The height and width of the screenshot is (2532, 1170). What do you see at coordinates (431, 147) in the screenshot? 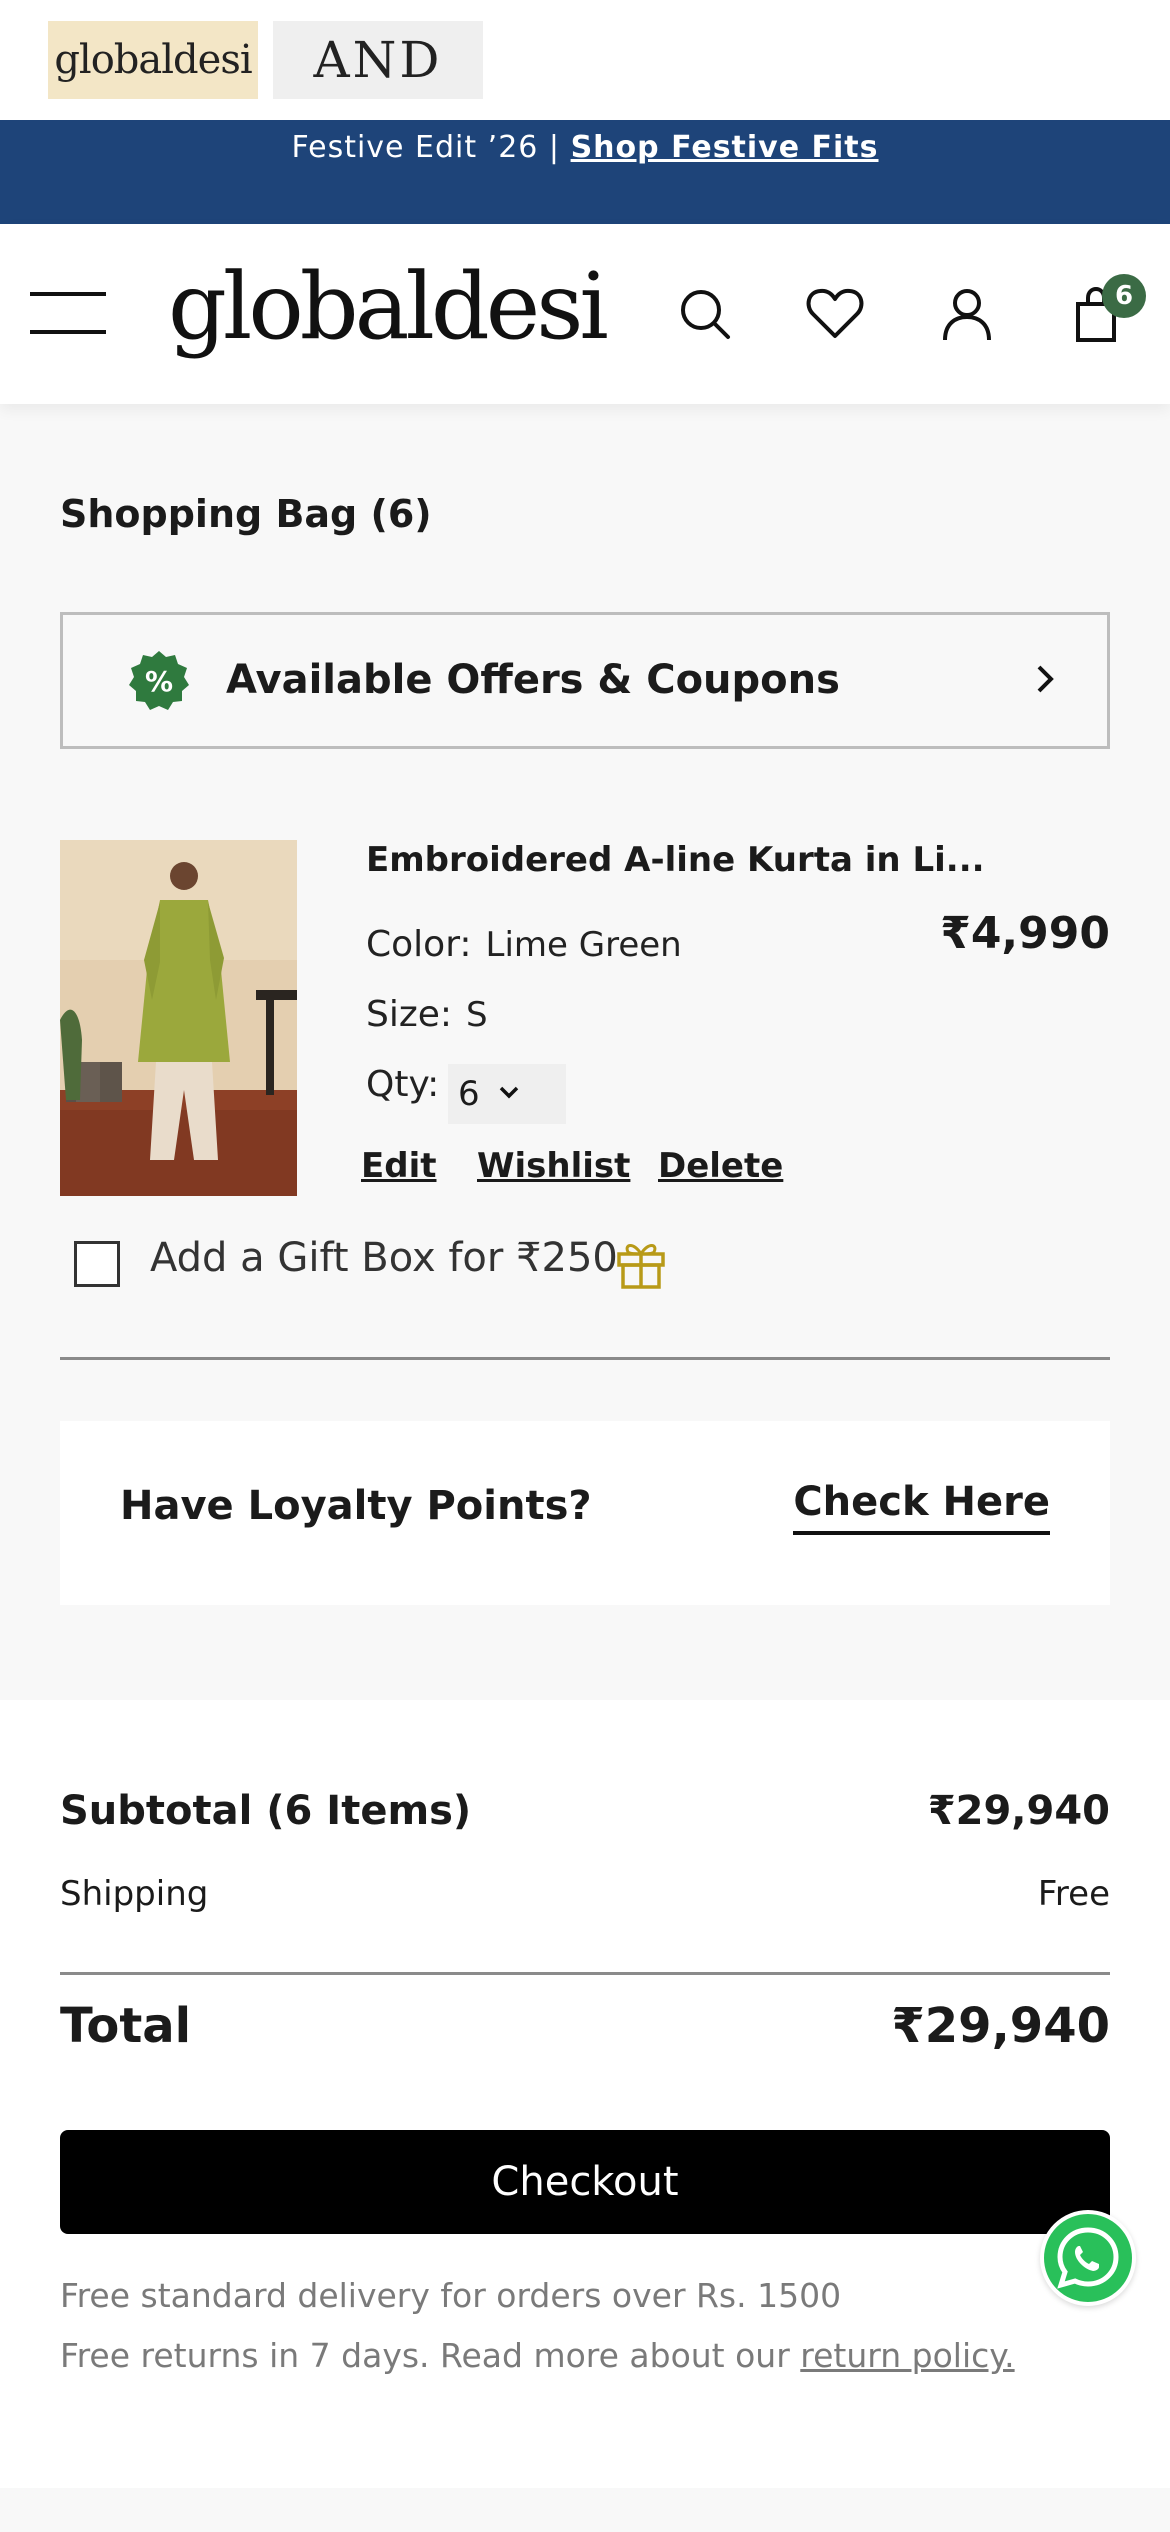
I see `promo-text: Festive Edit ’26 |` at bounding box center [431, 147].